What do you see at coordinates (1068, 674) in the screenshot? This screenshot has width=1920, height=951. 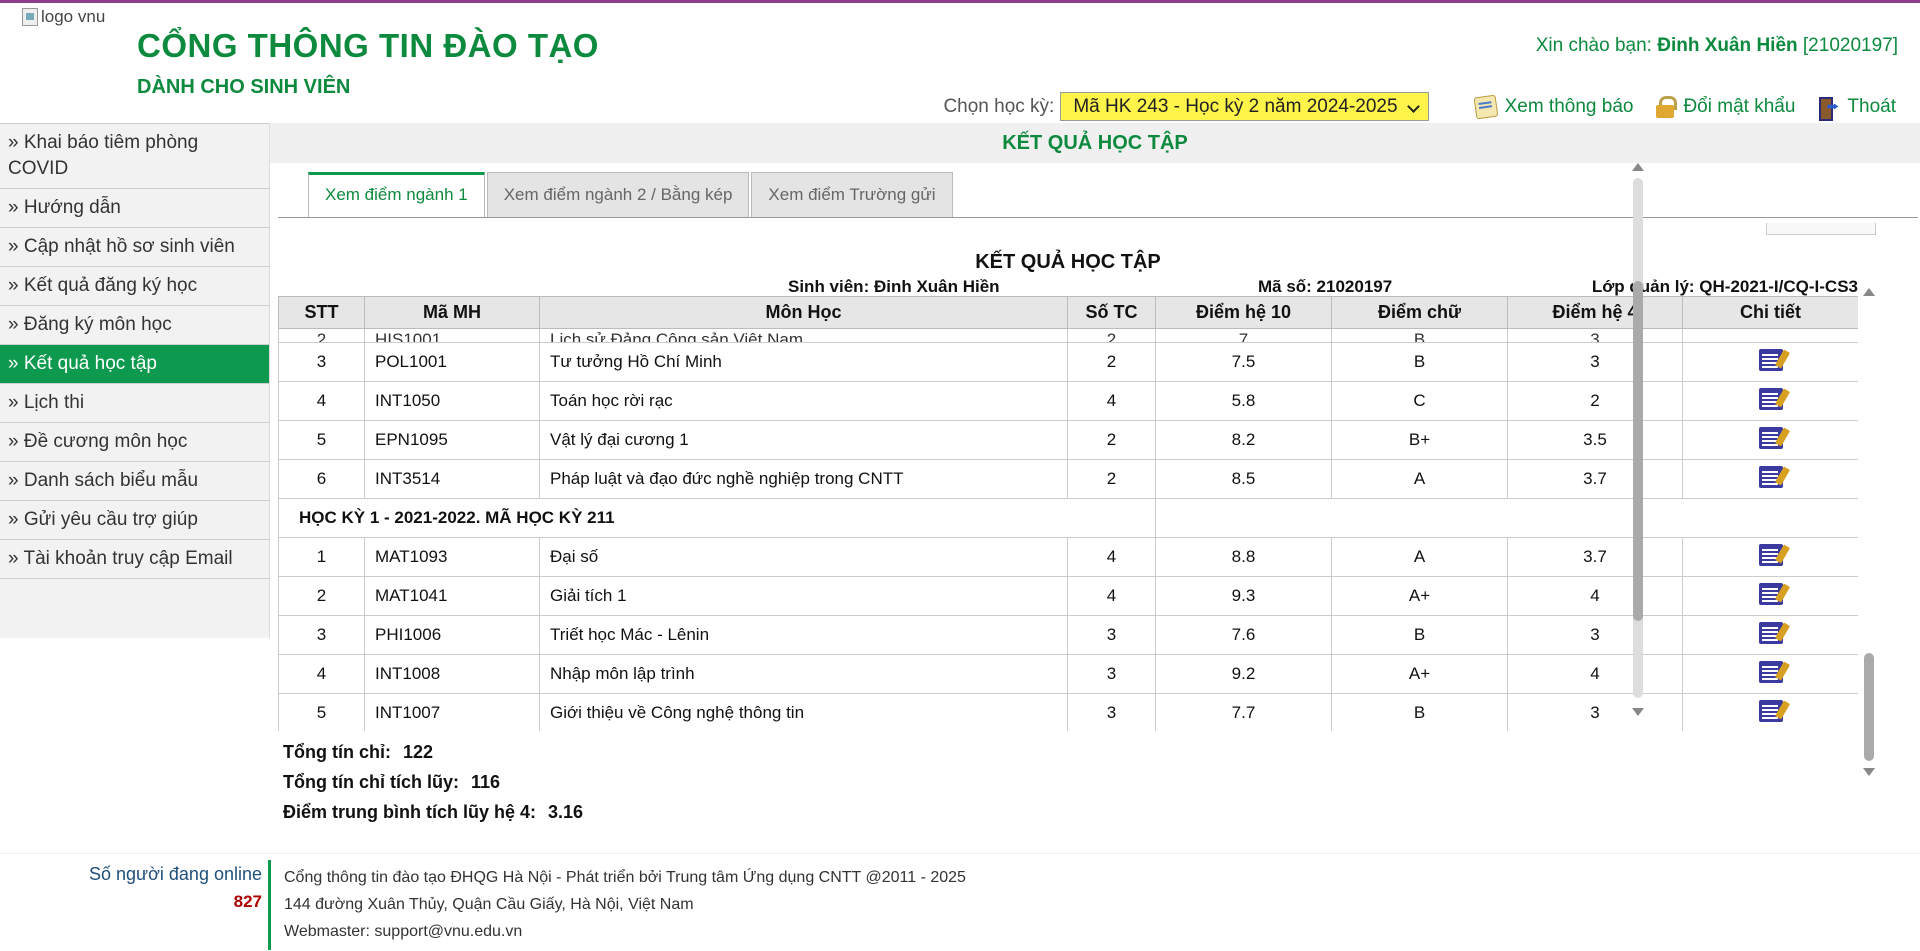 I see `table-row: 4 INT1008 Nhập môn lập trình 3 9.2 A+ 4` at bounding box center [1068, 674].